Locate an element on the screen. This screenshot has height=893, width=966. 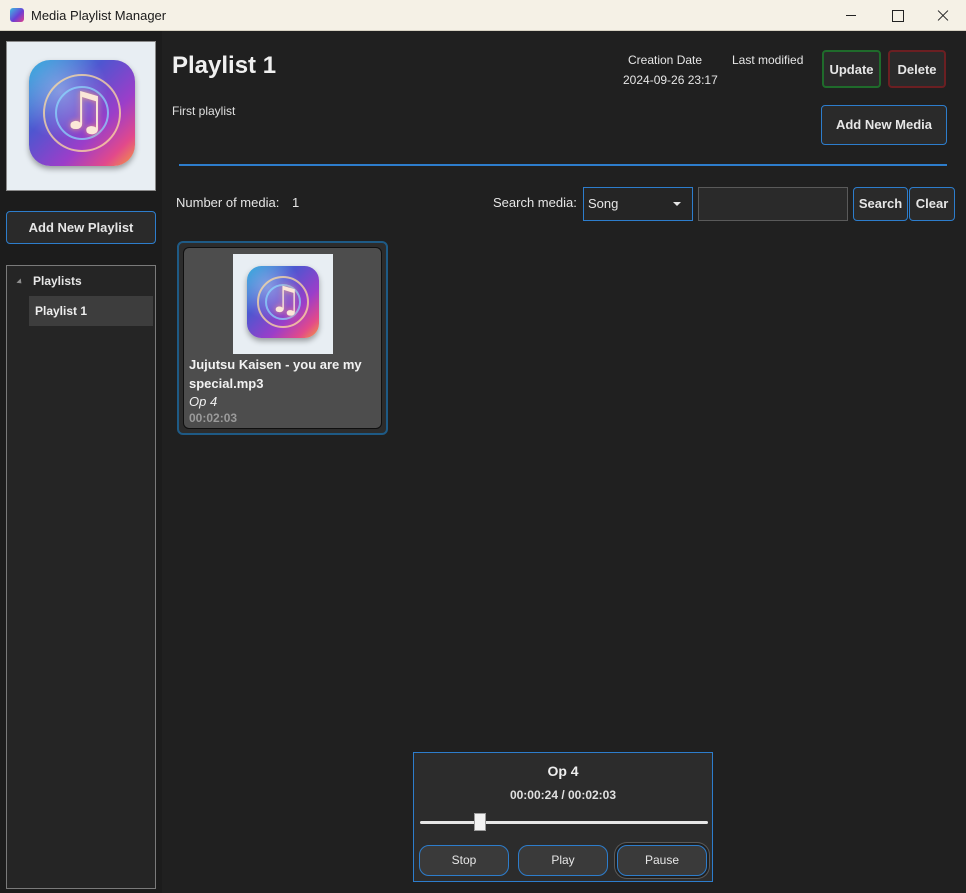
search-input is located at coordinates (773, 204).